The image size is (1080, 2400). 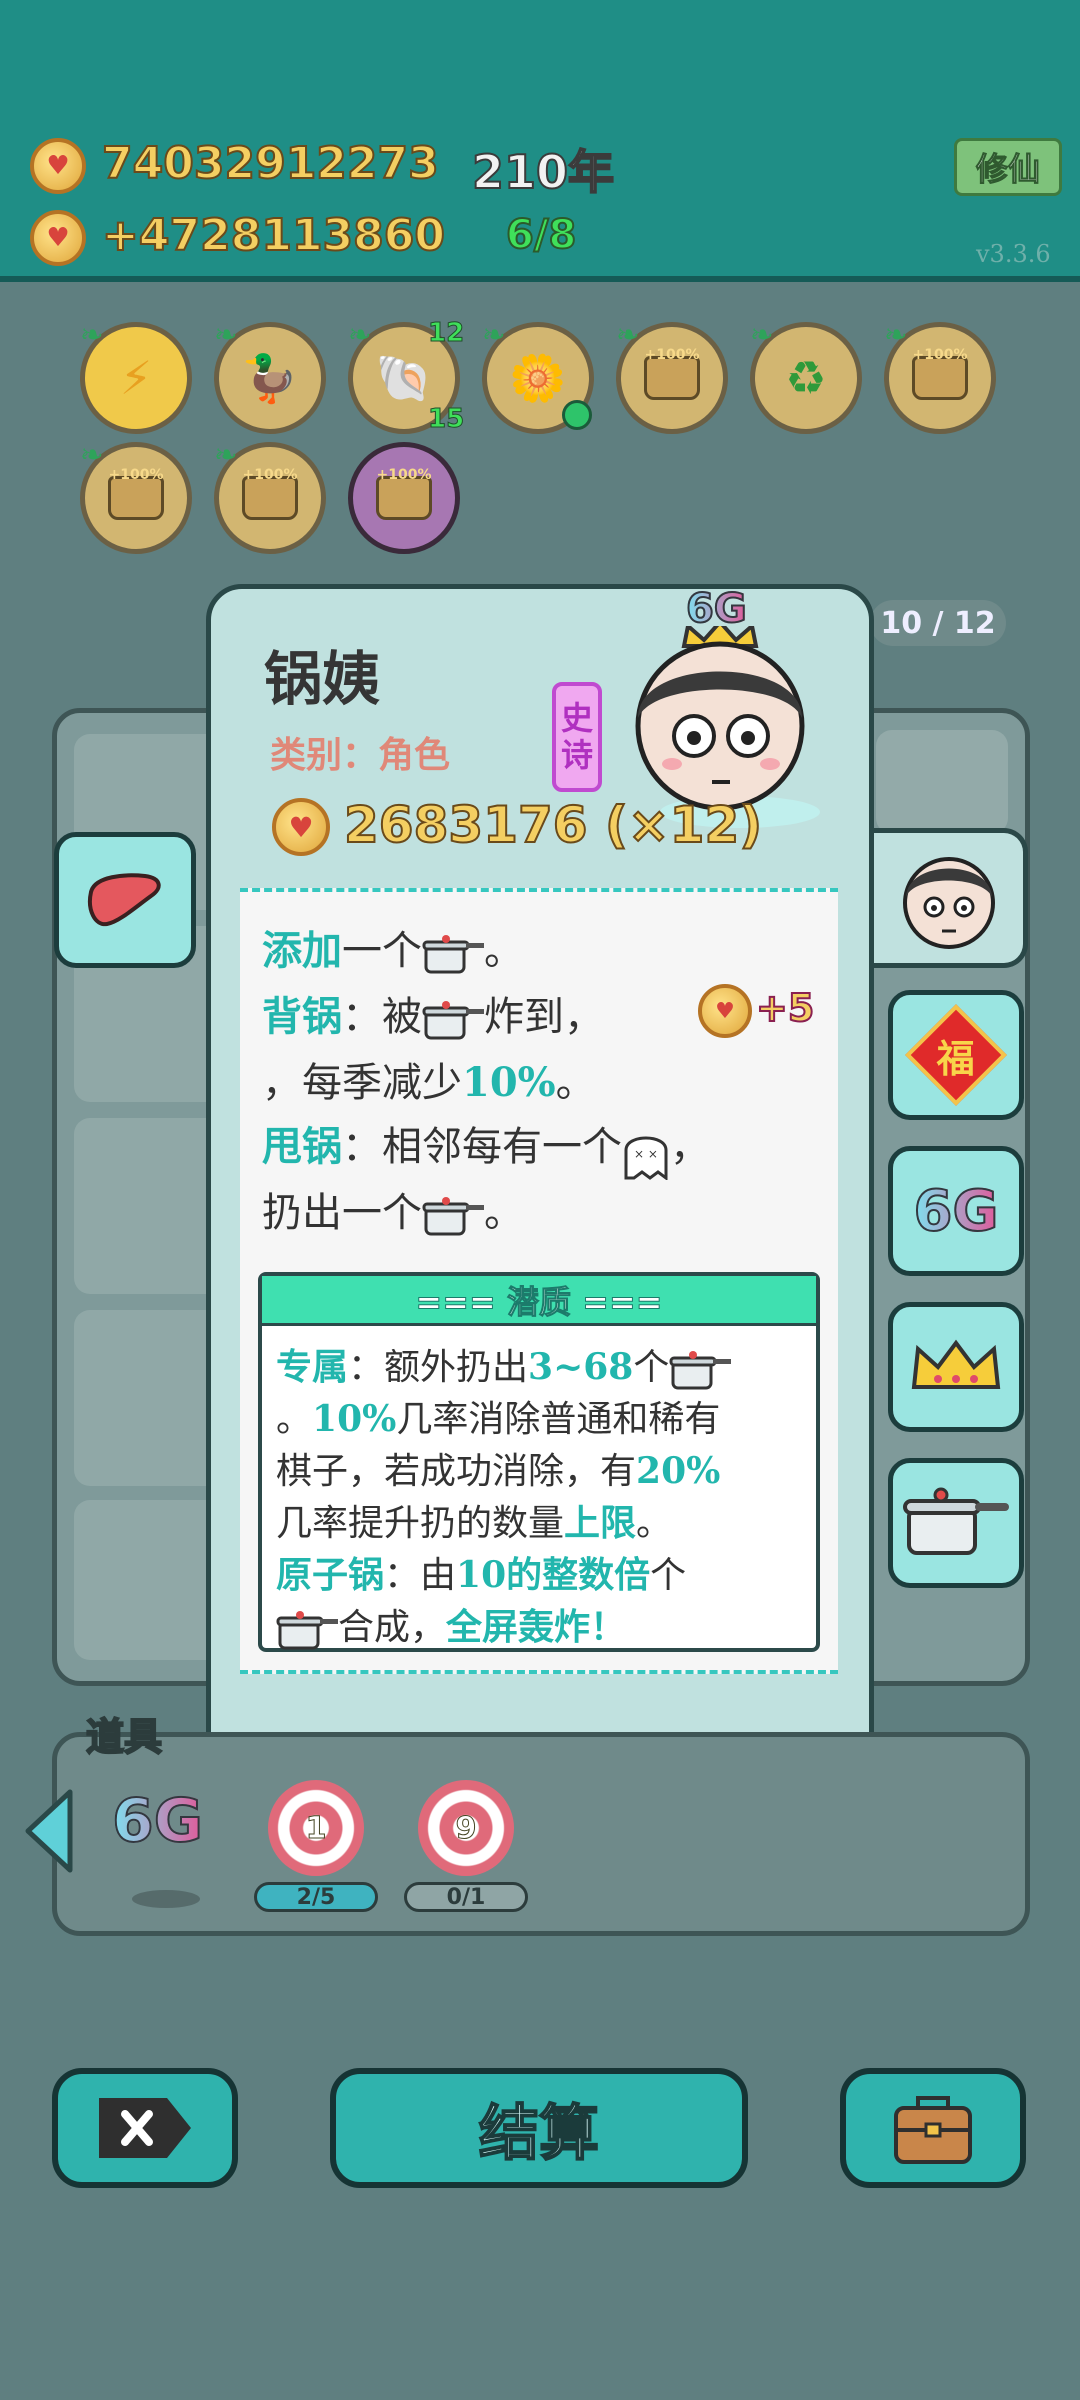 What do you see at coordinates (956, 1211) in the screenshot?
I see `tab-6g: 6G` at bounding box center [956, 1211].